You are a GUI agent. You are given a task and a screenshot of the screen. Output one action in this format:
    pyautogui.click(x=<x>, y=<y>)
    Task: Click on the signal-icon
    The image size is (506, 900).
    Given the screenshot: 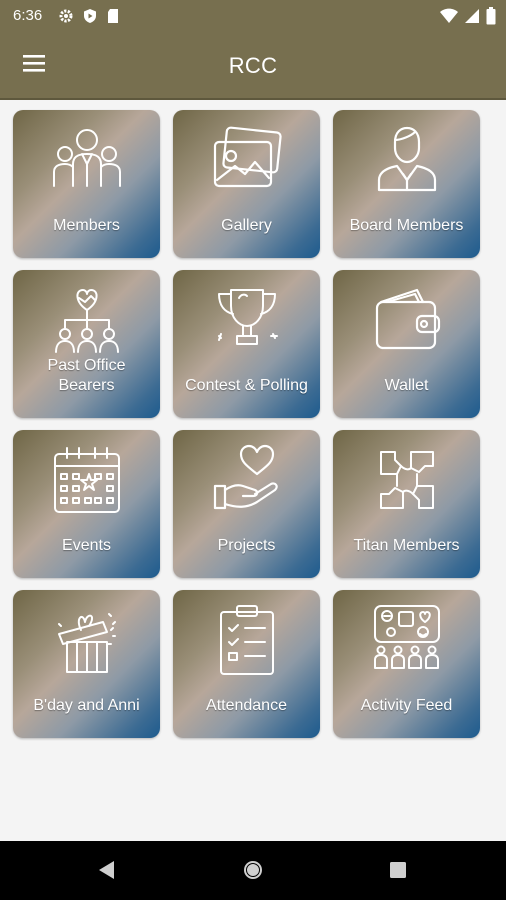 What is the action you would take?
    pyautogui.click(x=472, y=18)
    